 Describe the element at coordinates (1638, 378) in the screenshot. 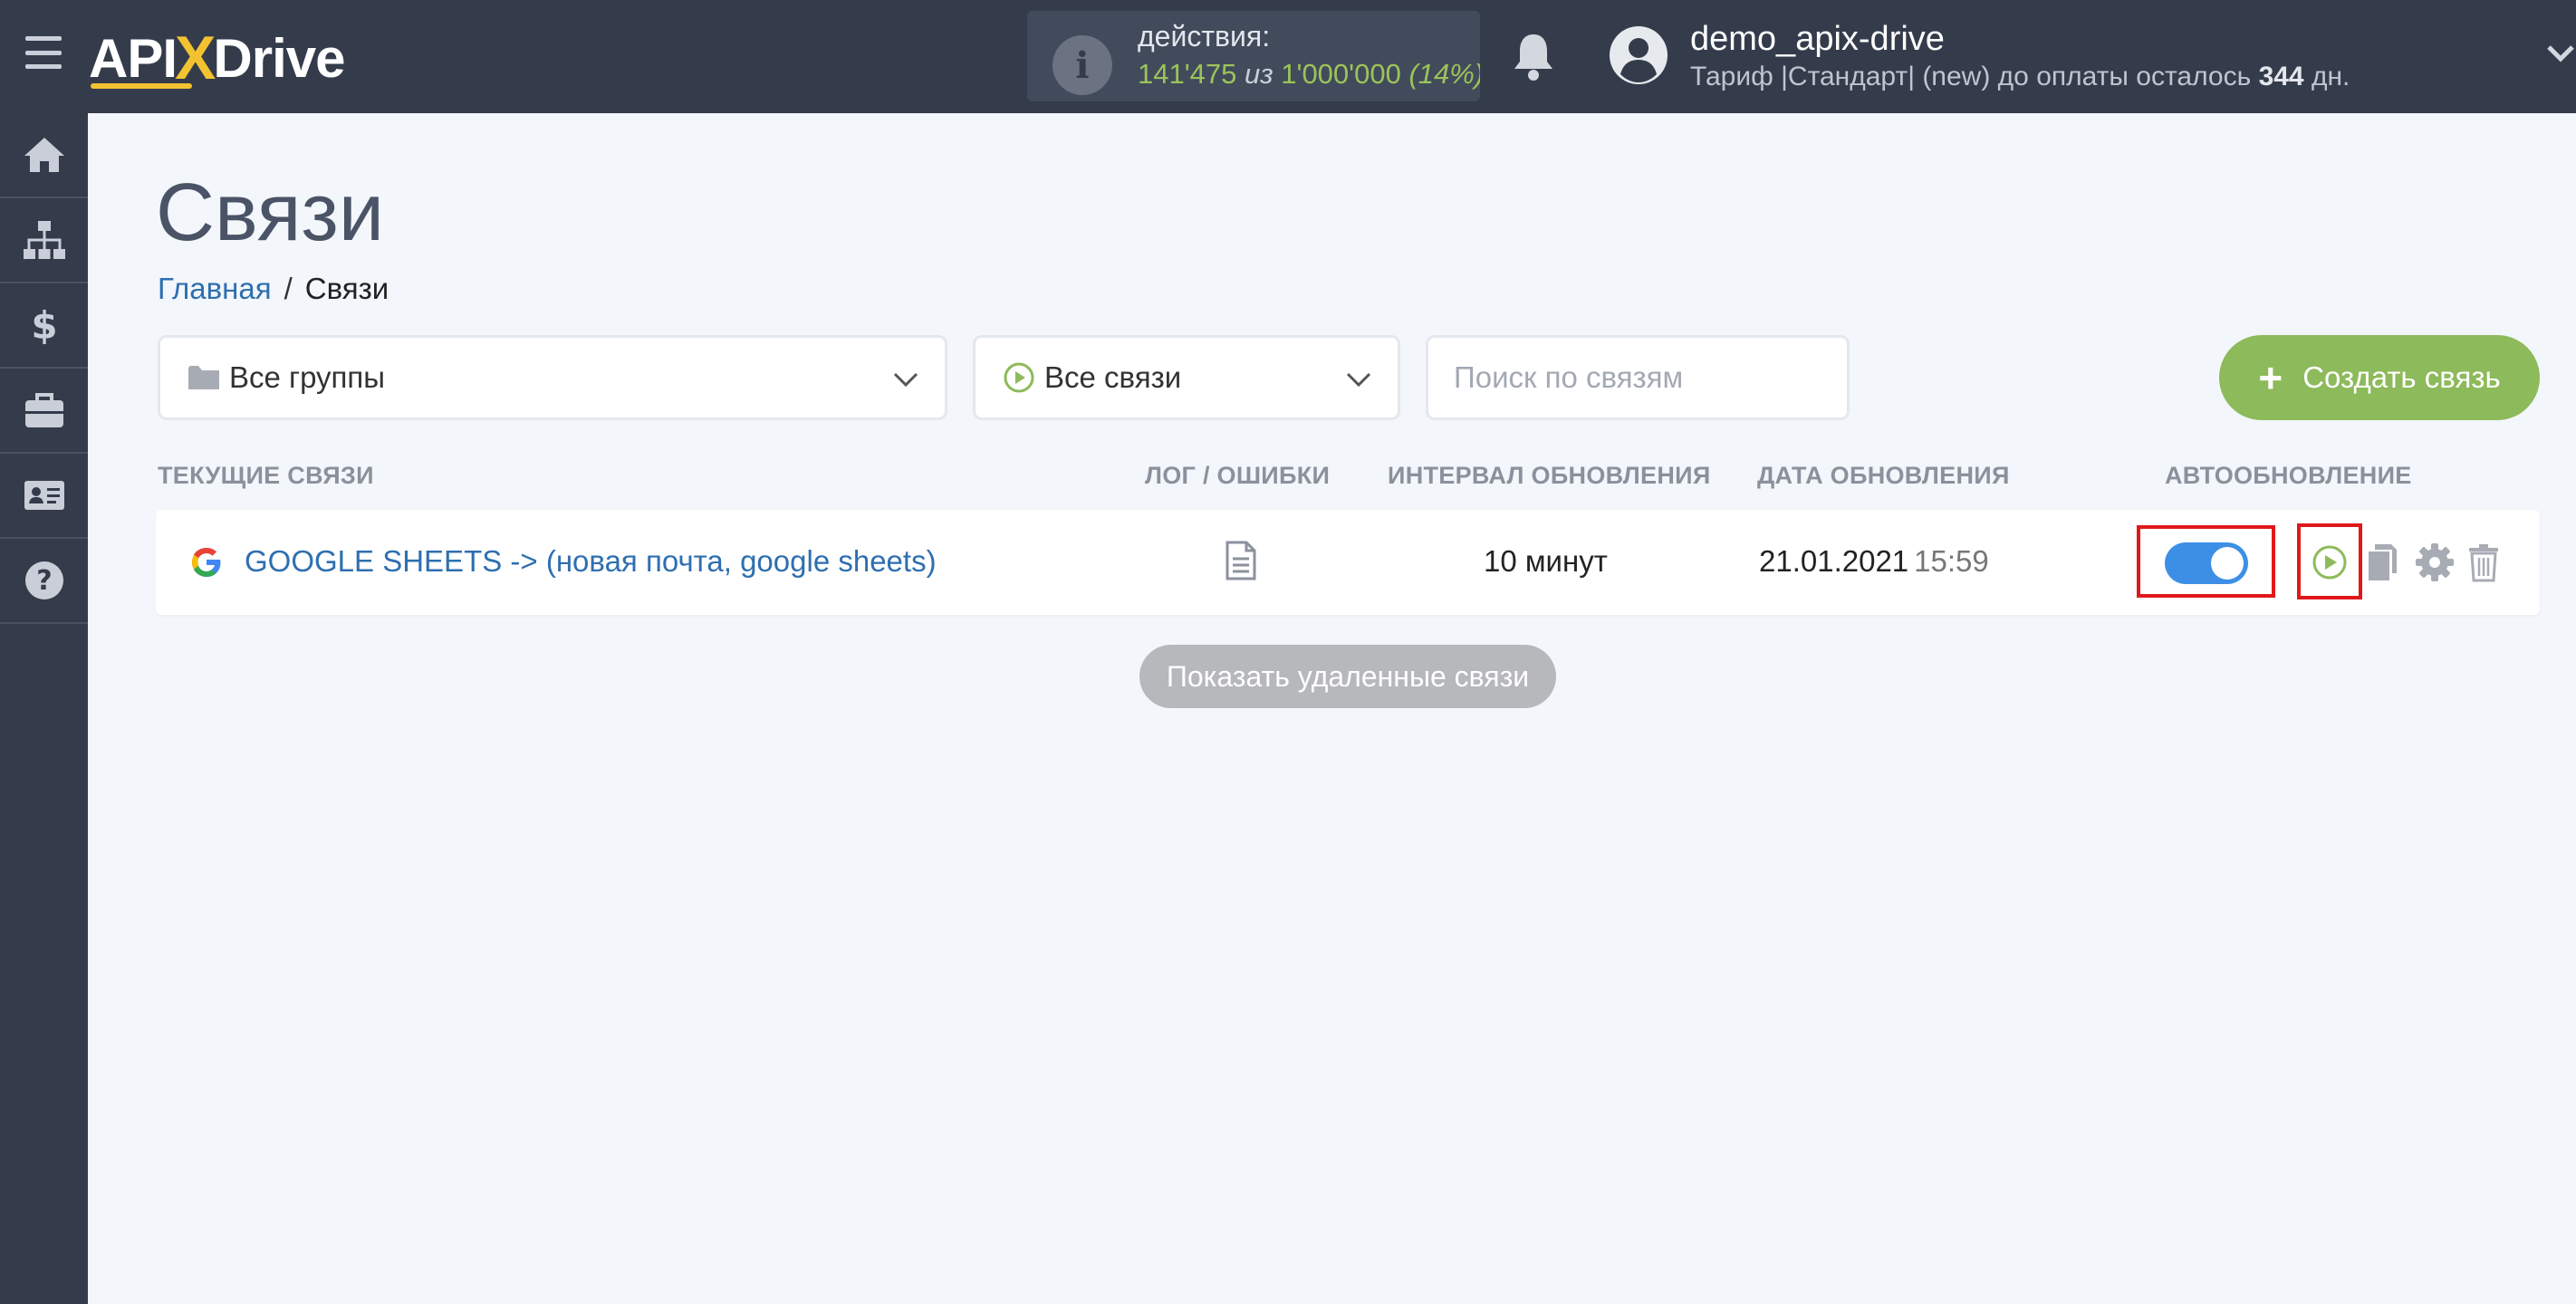

I see `search-input` at that location.